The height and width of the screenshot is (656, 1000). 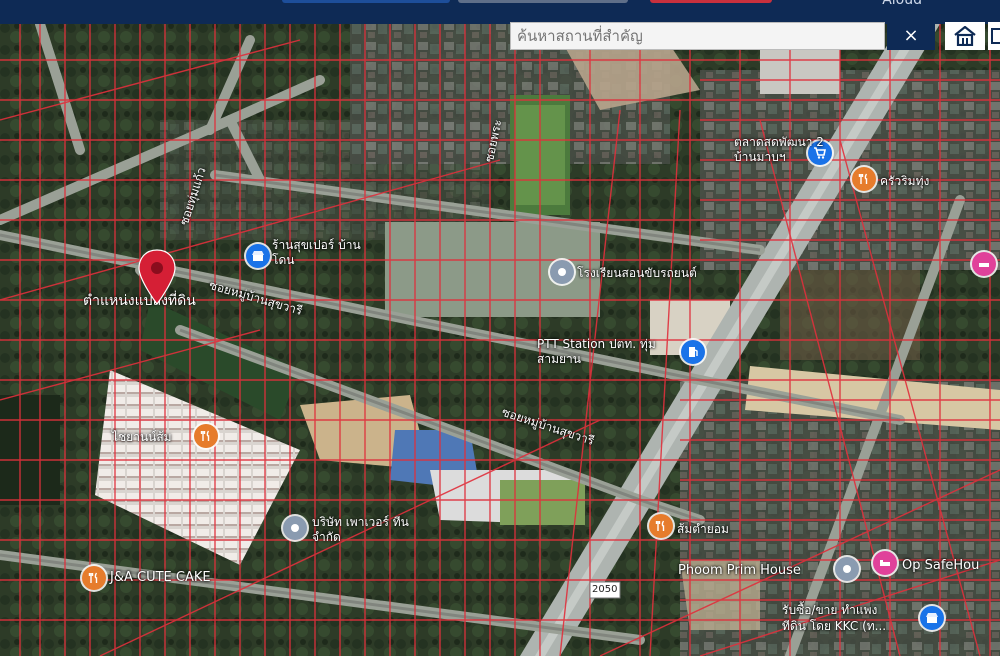 What do you see at coordinates (703, 529) in the screenshot?
I see `restaurant-bottom-label: ส้มตำยอม` at bounding box center [703, 529].